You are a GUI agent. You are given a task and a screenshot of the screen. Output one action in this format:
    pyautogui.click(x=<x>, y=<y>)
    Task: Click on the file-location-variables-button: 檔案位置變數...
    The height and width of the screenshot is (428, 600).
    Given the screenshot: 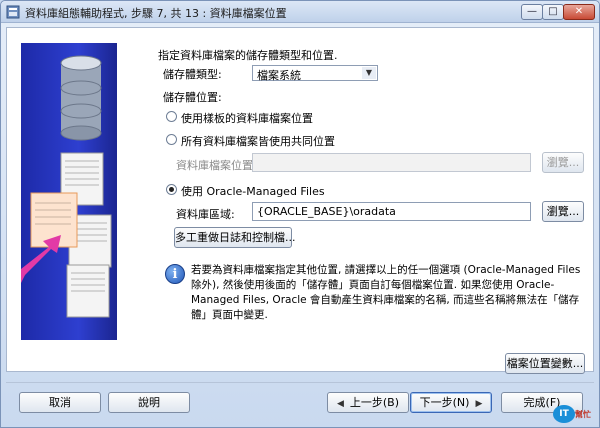 What is the action you would take?
    pyautogui.click(x=545, y=363)
    